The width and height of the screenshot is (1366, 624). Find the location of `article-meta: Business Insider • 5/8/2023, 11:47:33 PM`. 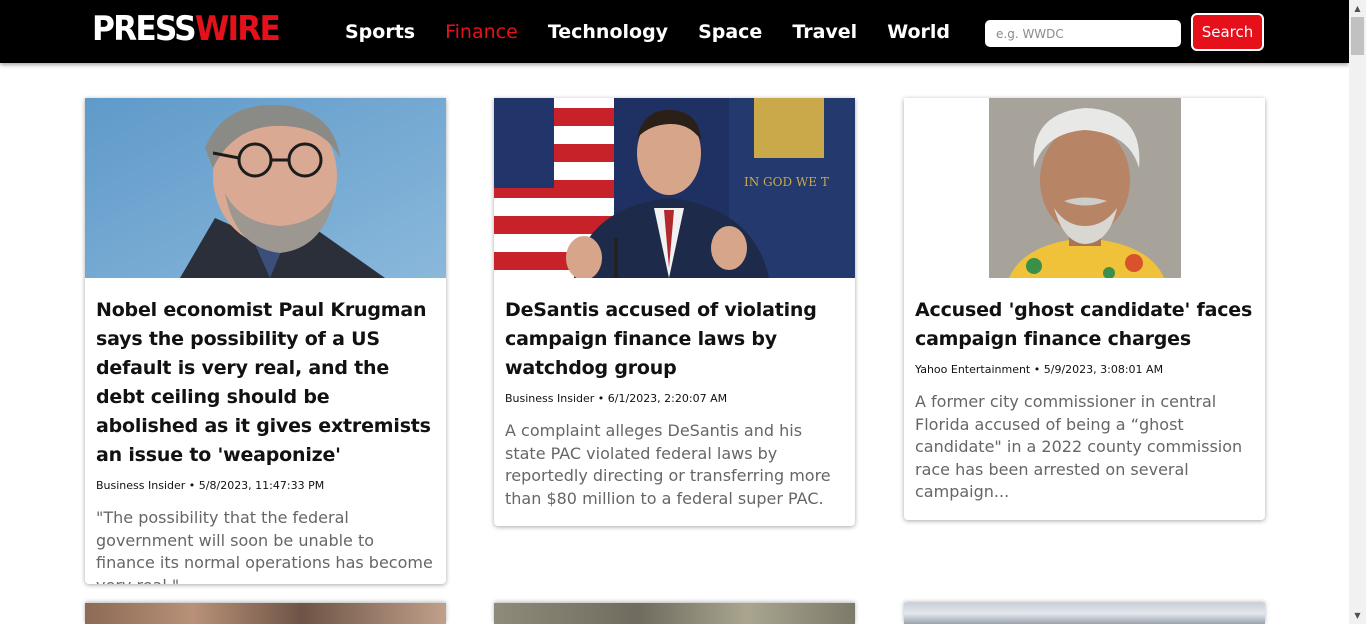

article-meta: Business Insider • 5/8/2023, 11:47:33 PM is located at coordinates (265, 486).